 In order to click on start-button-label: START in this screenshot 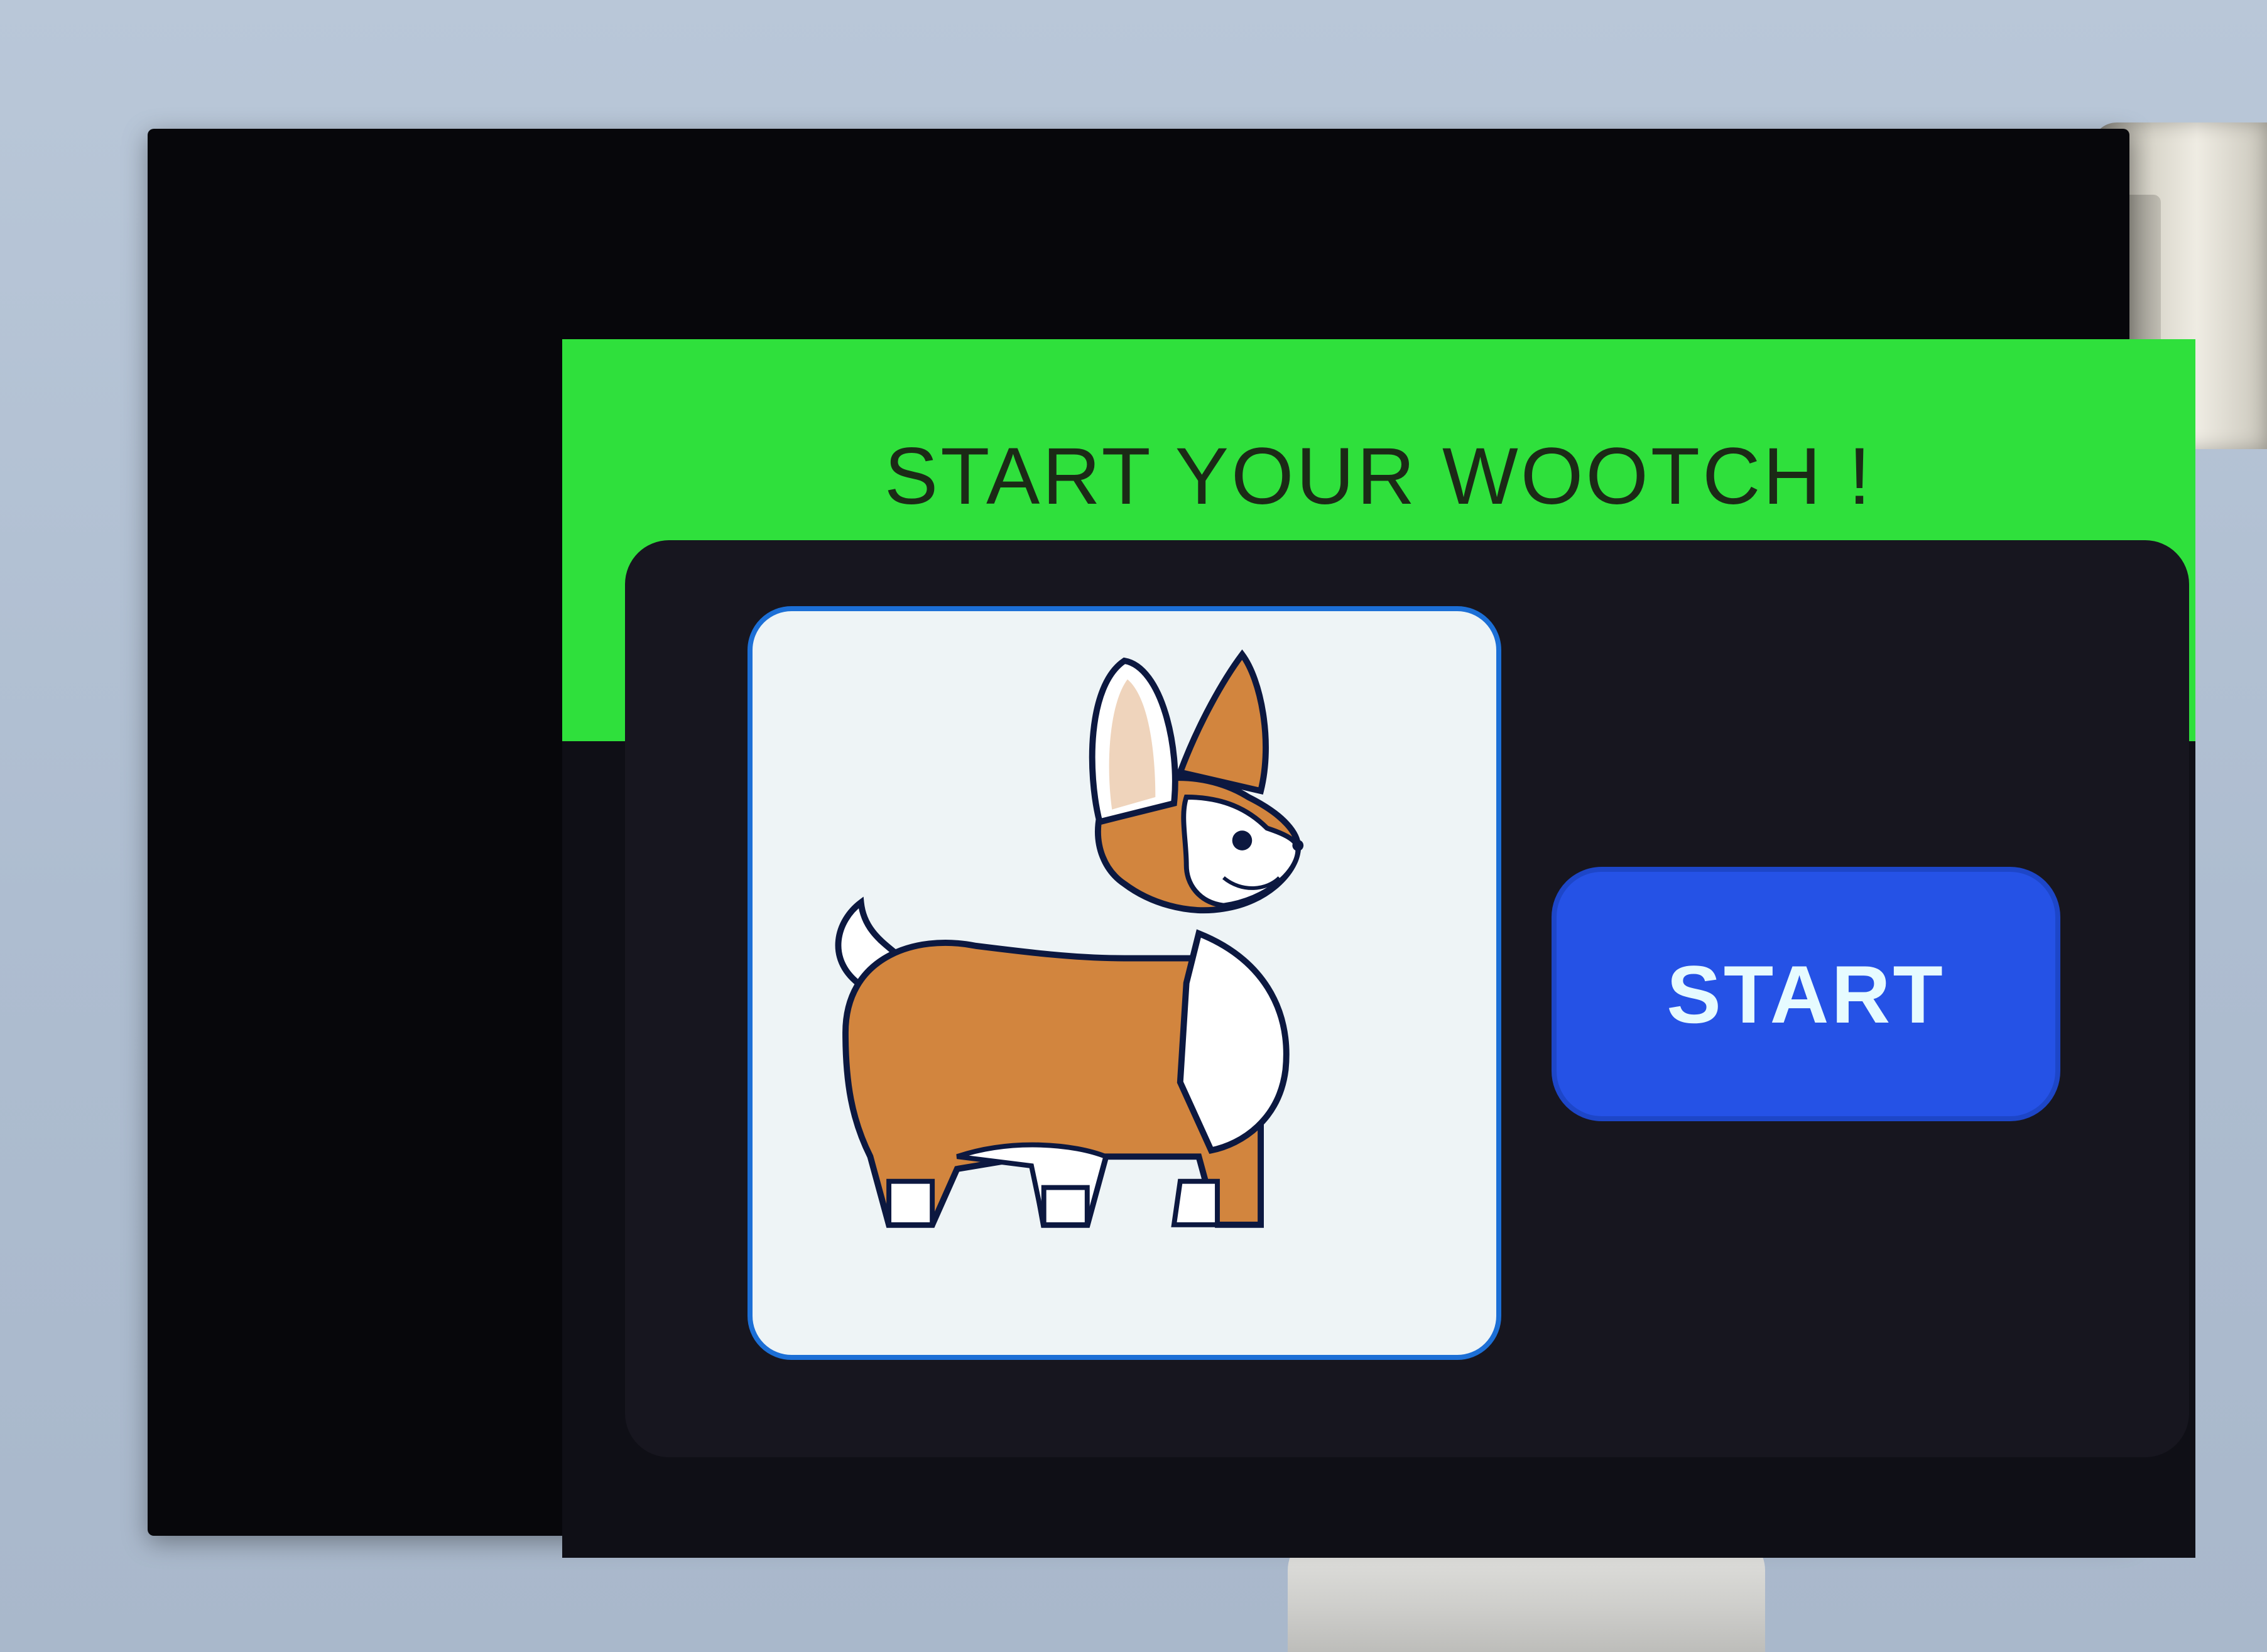, I will do `click(1805, 994)`.